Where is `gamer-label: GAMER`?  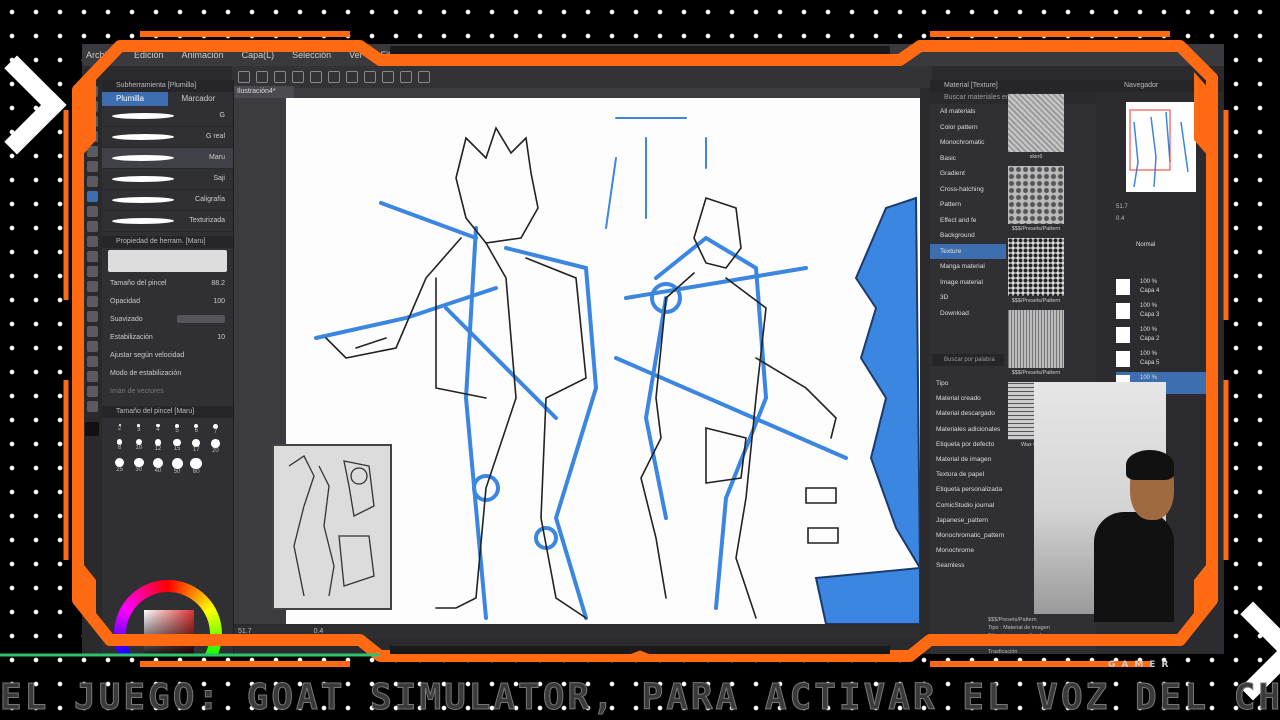
gamer-label: GAMER is located at coordinates (1141, 665).